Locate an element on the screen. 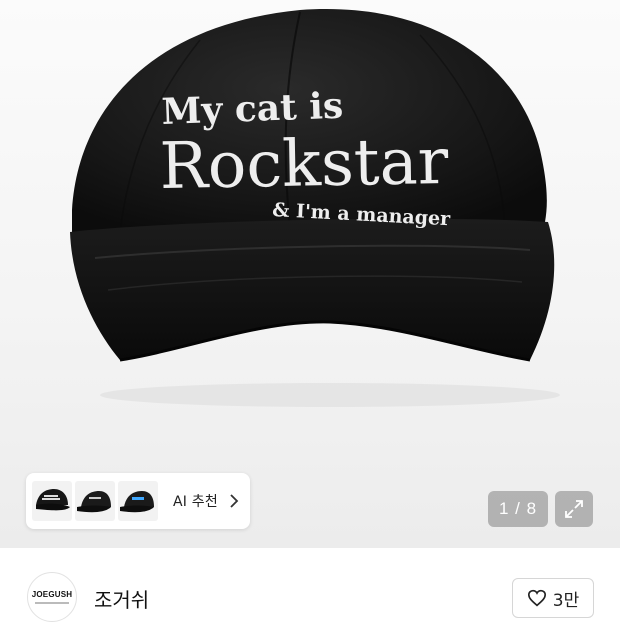 The image size is (620, 622). page-indicator: 1 / 8 is located at coordinates (518, 509).